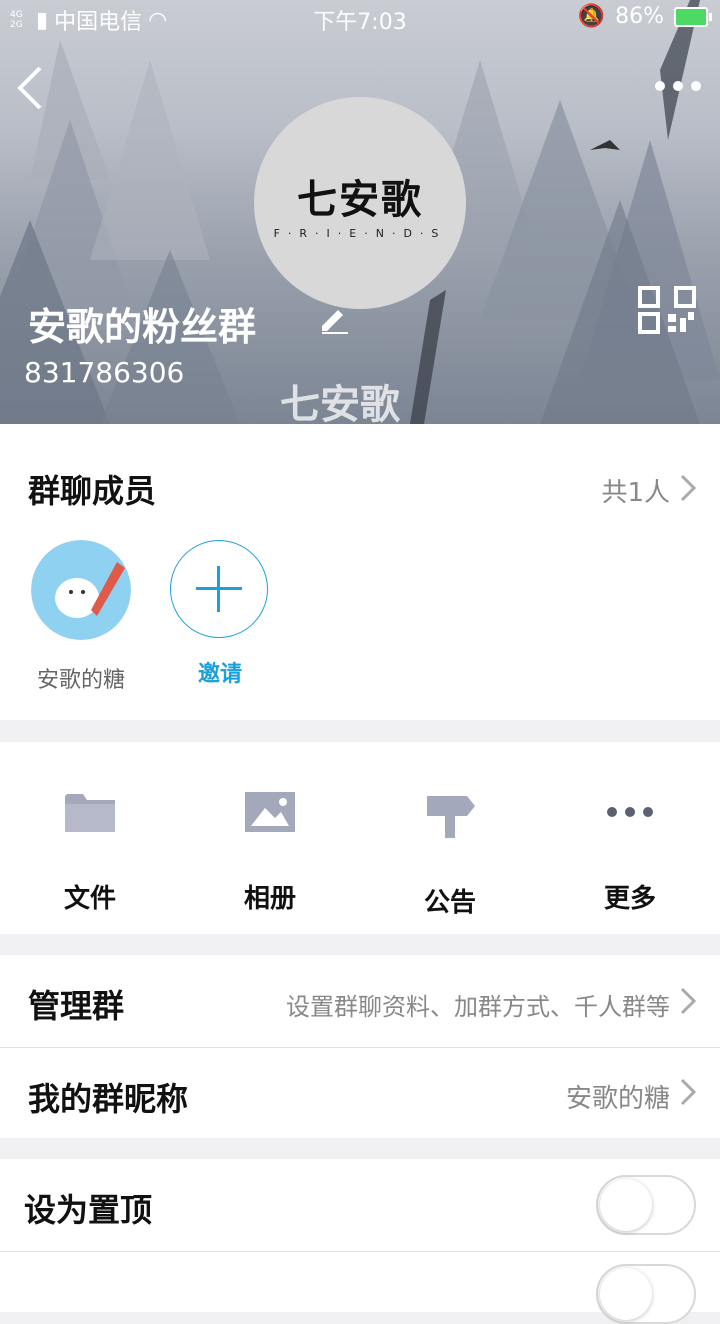  I want to click on manage-title: 管理群, so click(76, 1006).